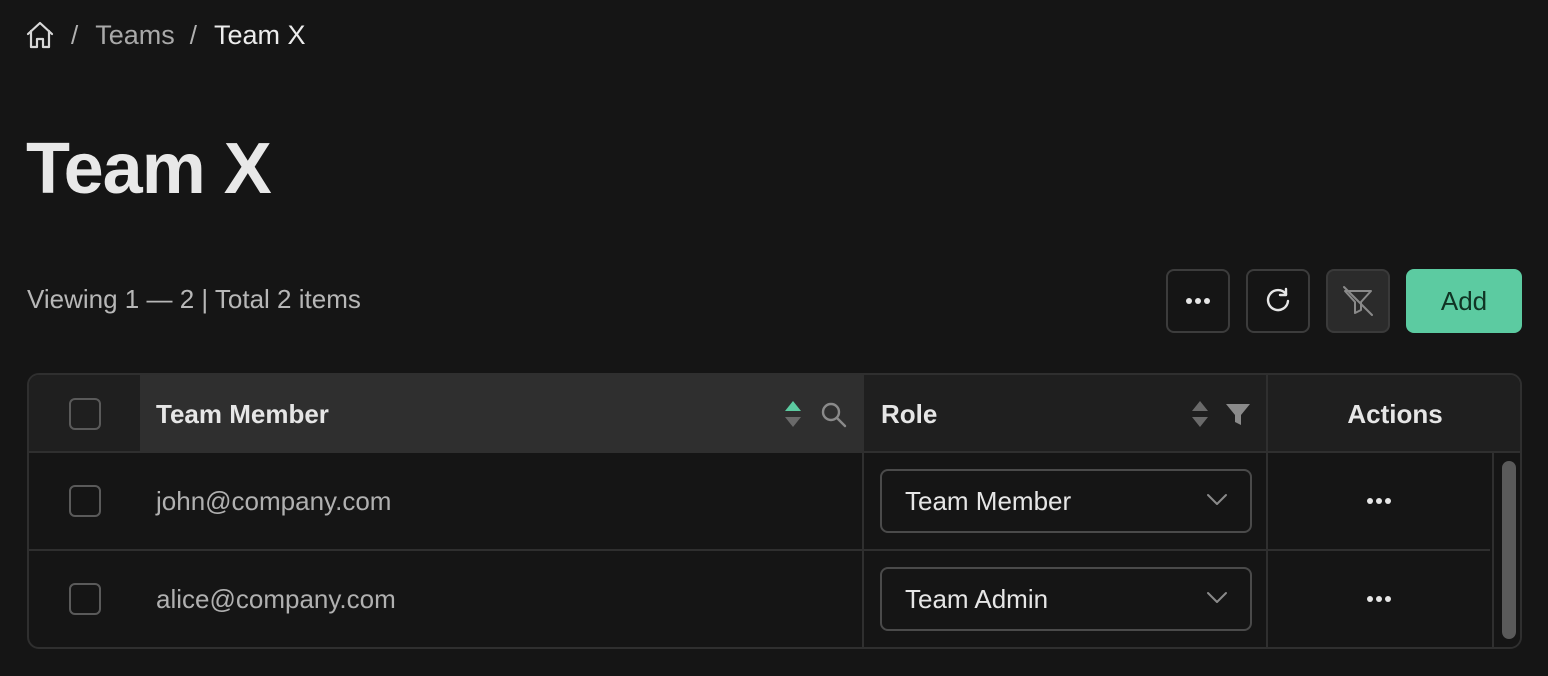 The width and height of the screenshot is (1548, 676). Describe the element at coordinates (242, 413) in the screenshot. I see `column-header-label: Team Member` at that location.